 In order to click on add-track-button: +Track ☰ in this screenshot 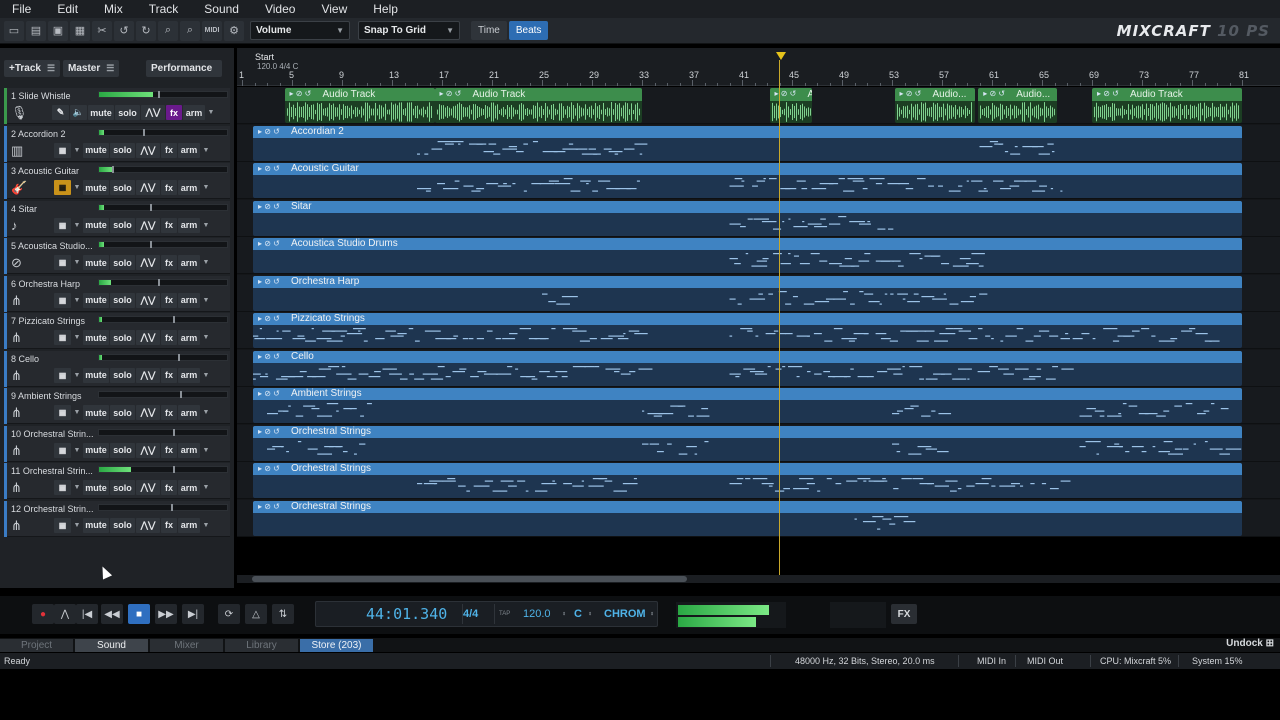, I will do `click(32, 68)`.